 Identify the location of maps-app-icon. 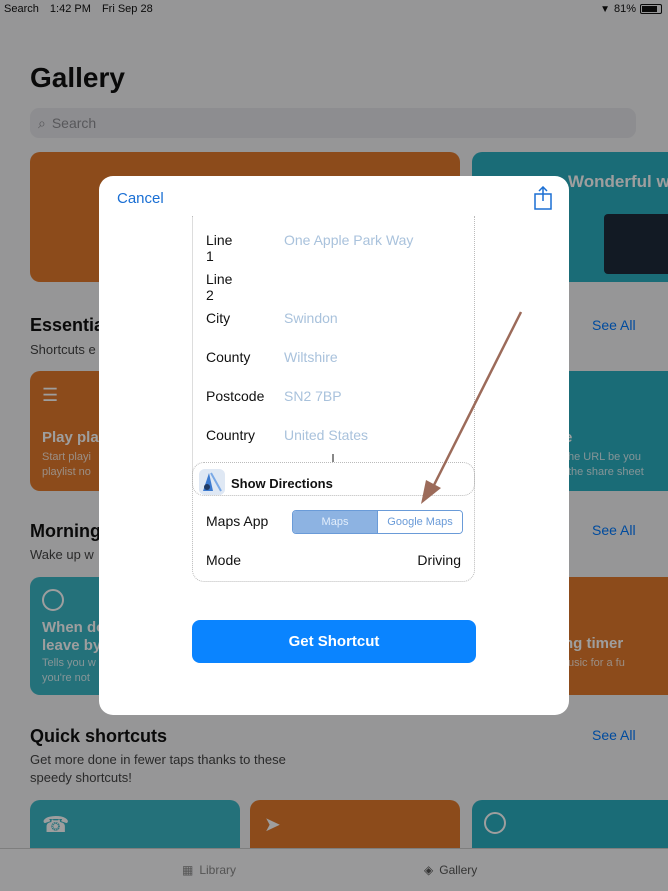
(212, 482).